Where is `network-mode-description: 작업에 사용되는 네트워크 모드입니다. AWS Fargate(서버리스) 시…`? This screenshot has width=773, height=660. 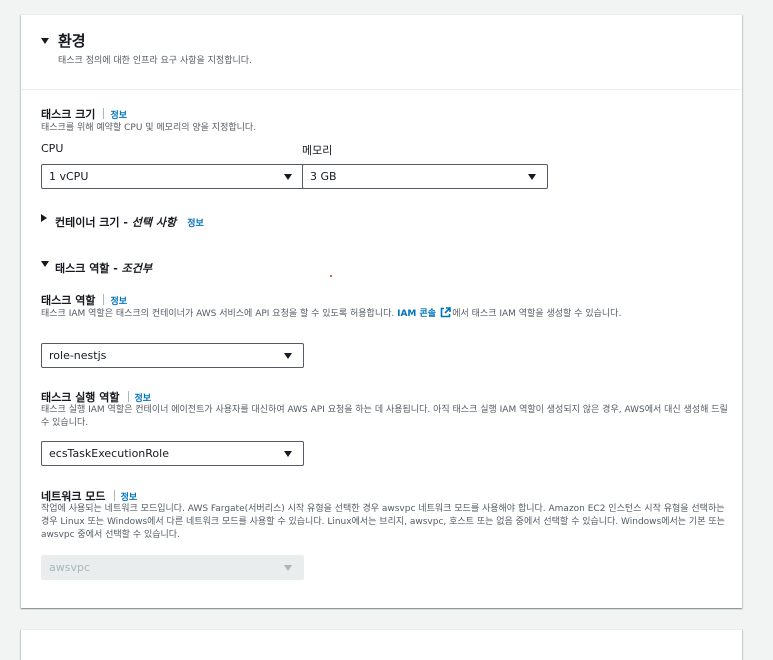
network-mode-description: 작업에 사용되는 네트워크 모드입니다. AWS Fargate(서버리스) 시… is located at coordinates (383, 522).